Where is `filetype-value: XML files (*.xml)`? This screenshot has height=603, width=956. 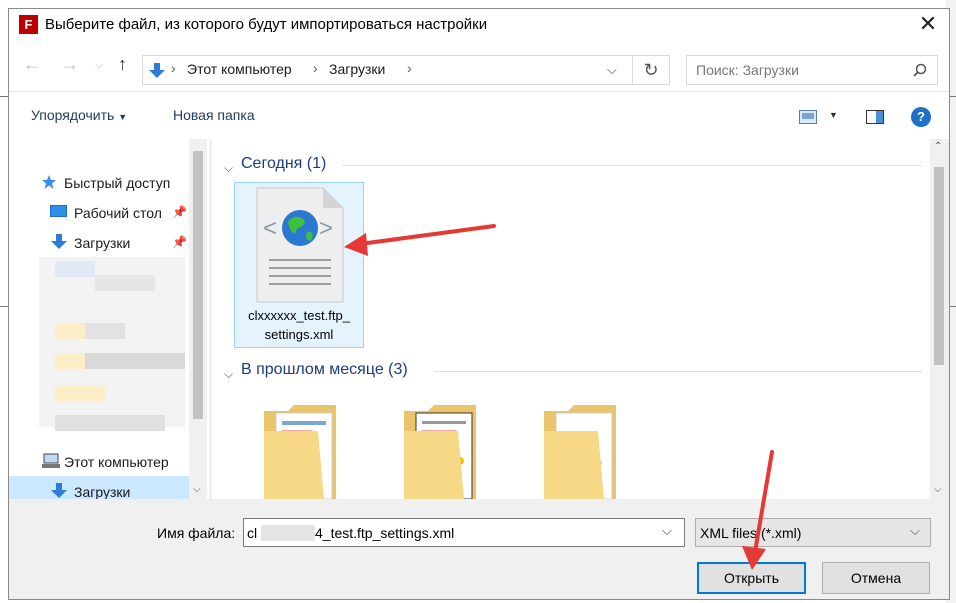 filetype-value: XML files (*.xml) is located at coordinates (751, 533).